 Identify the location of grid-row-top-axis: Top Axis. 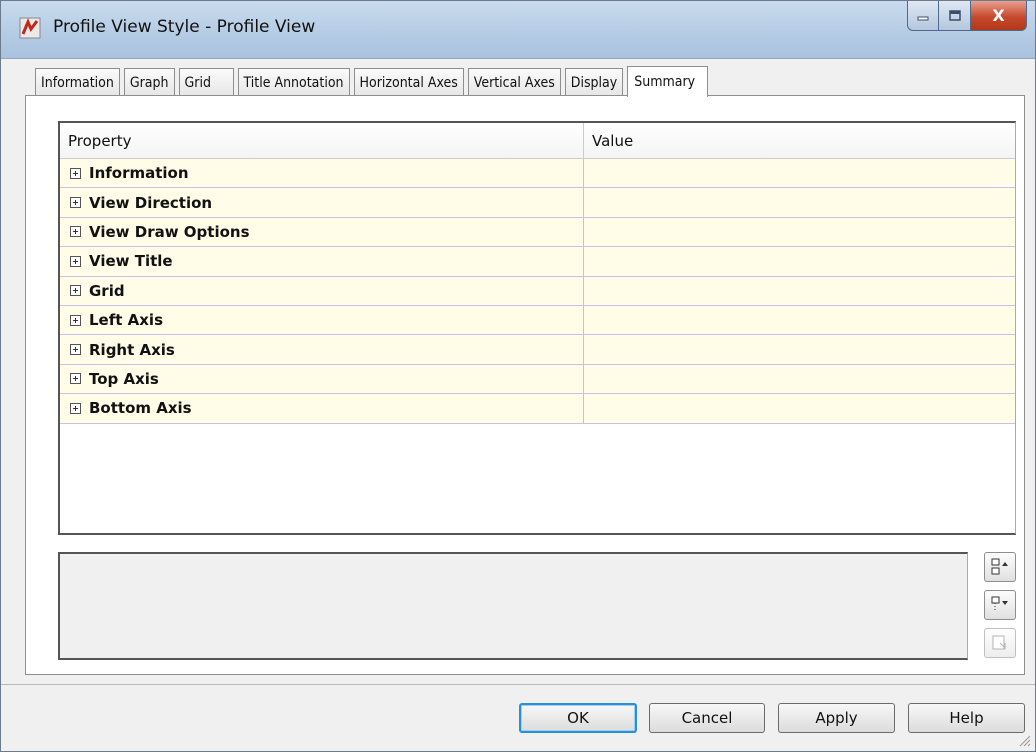
(537, 379).